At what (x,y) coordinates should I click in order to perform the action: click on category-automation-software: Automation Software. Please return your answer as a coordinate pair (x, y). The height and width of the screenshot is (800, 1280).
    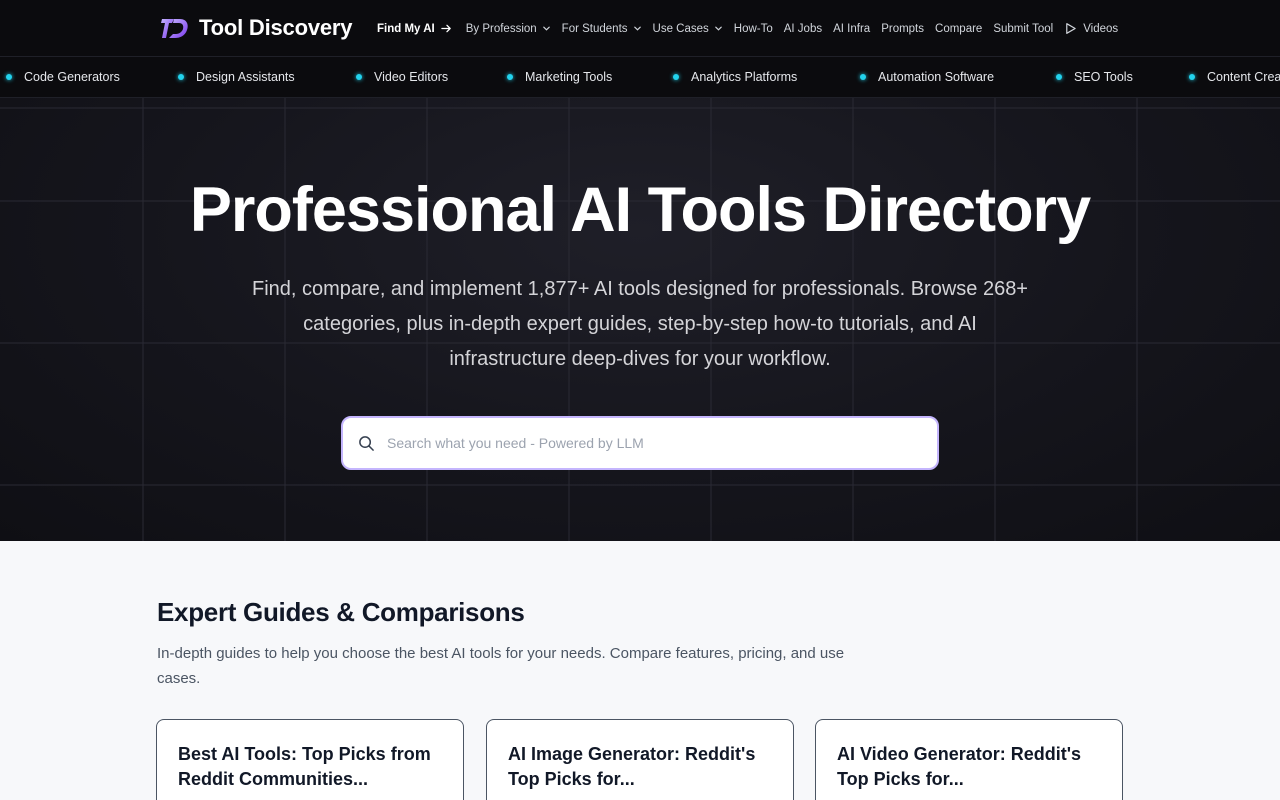
    Looking at the image, I should click on (927, 77).